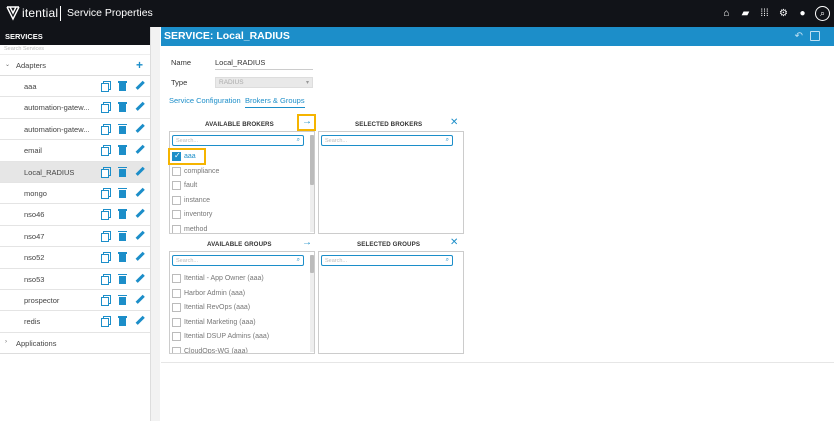 The height and width of the screenshot is (421, 834). Describe the element at coordinates (239, 349) in the screenshot. I see `list-item: CloudOps-WG (aaa)` at that location.